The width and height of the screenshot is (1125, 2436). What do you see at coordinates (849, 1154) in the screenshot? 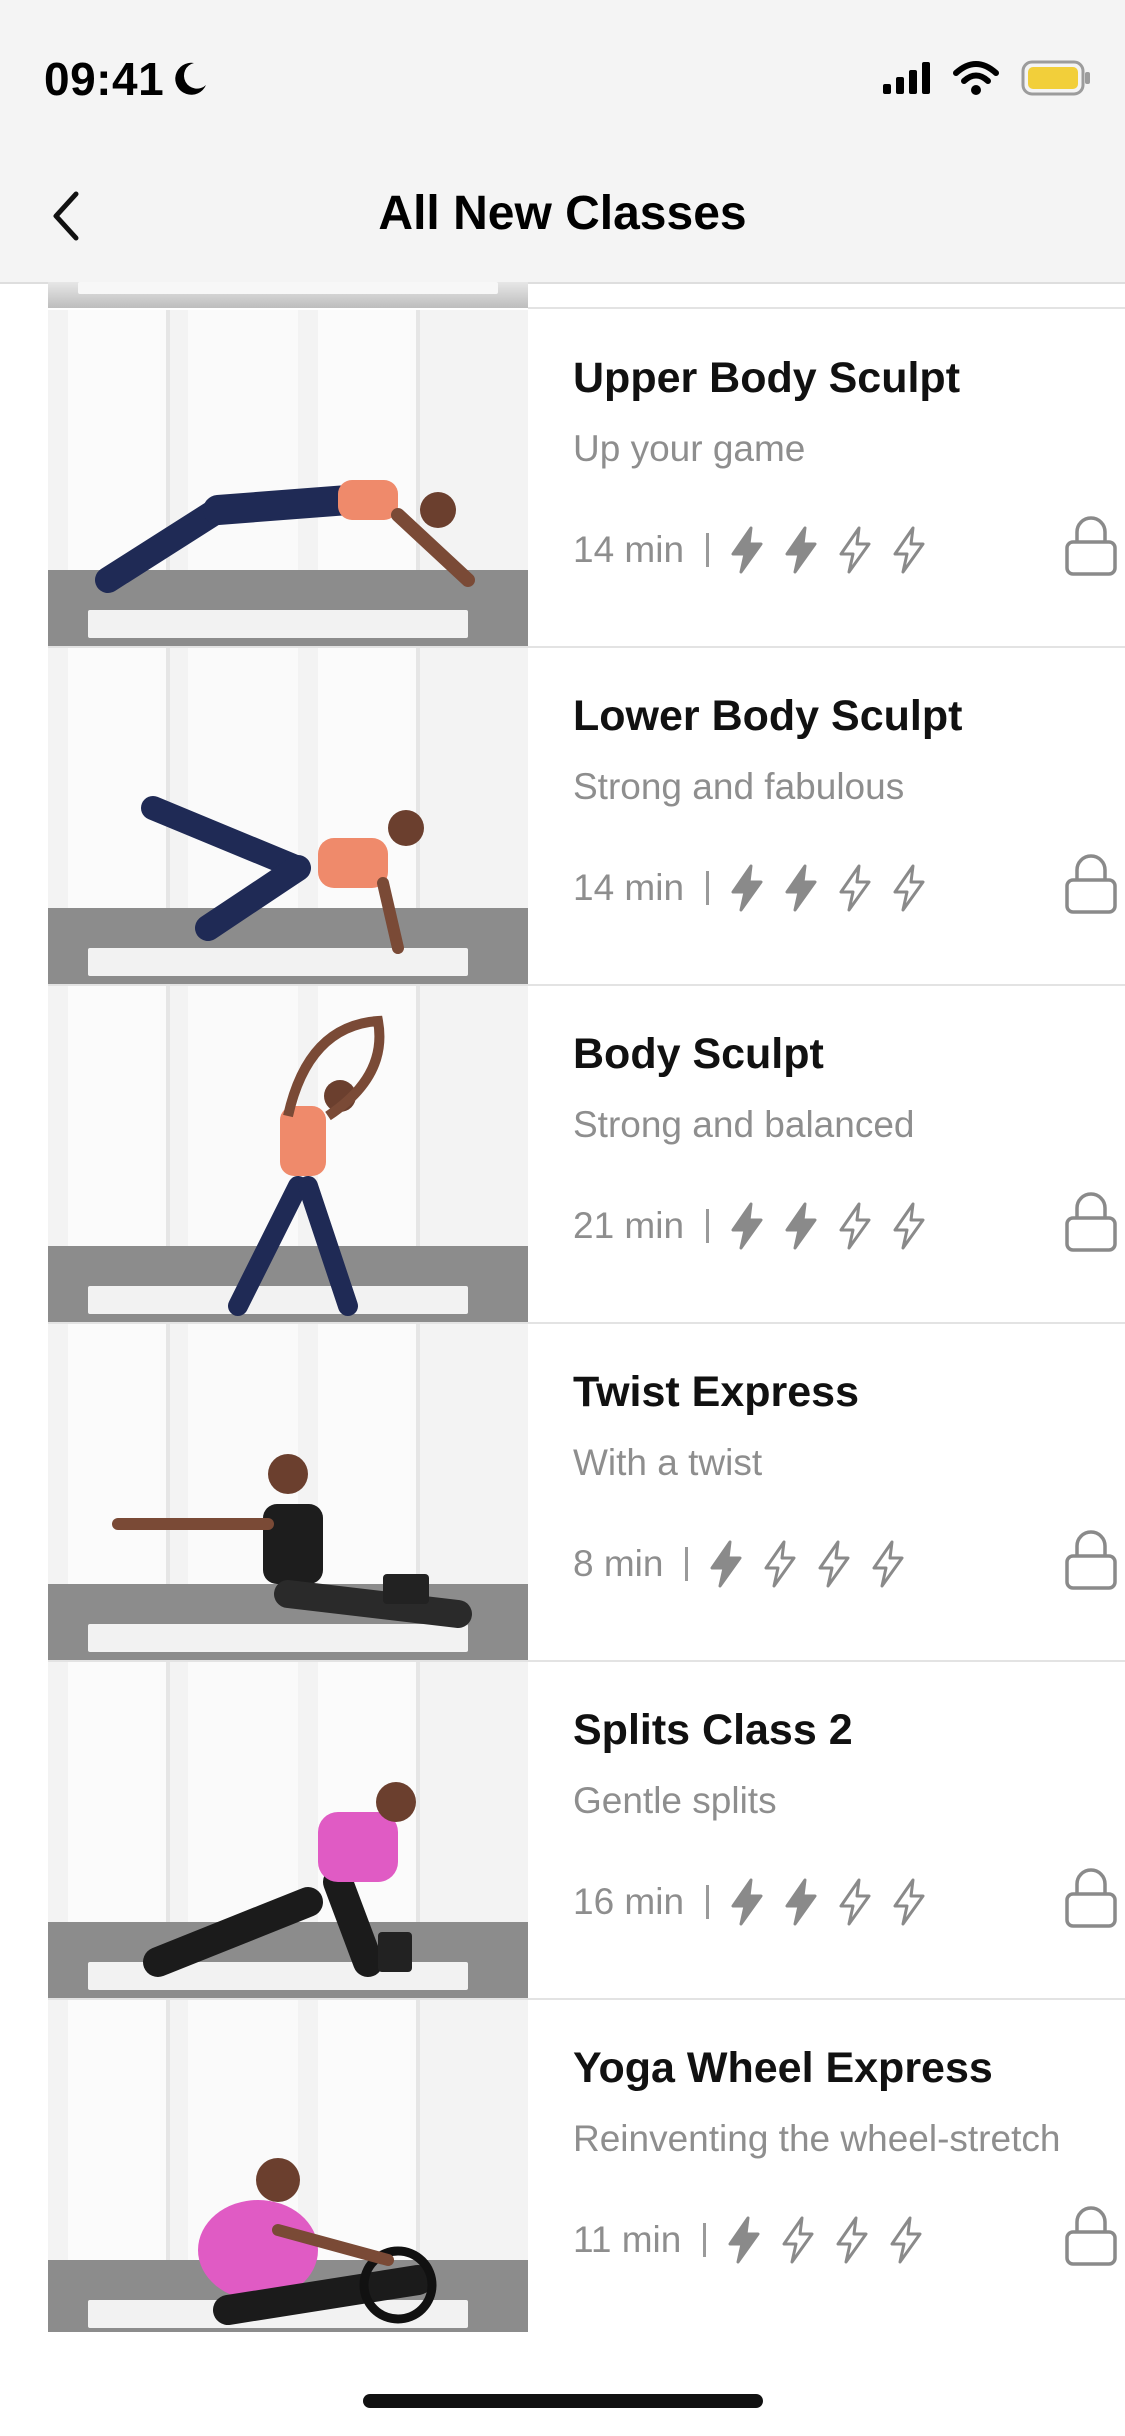
I see `class-info: Body Sculpt Strong and balanced 21 min` at bounding box center [849, 1154].